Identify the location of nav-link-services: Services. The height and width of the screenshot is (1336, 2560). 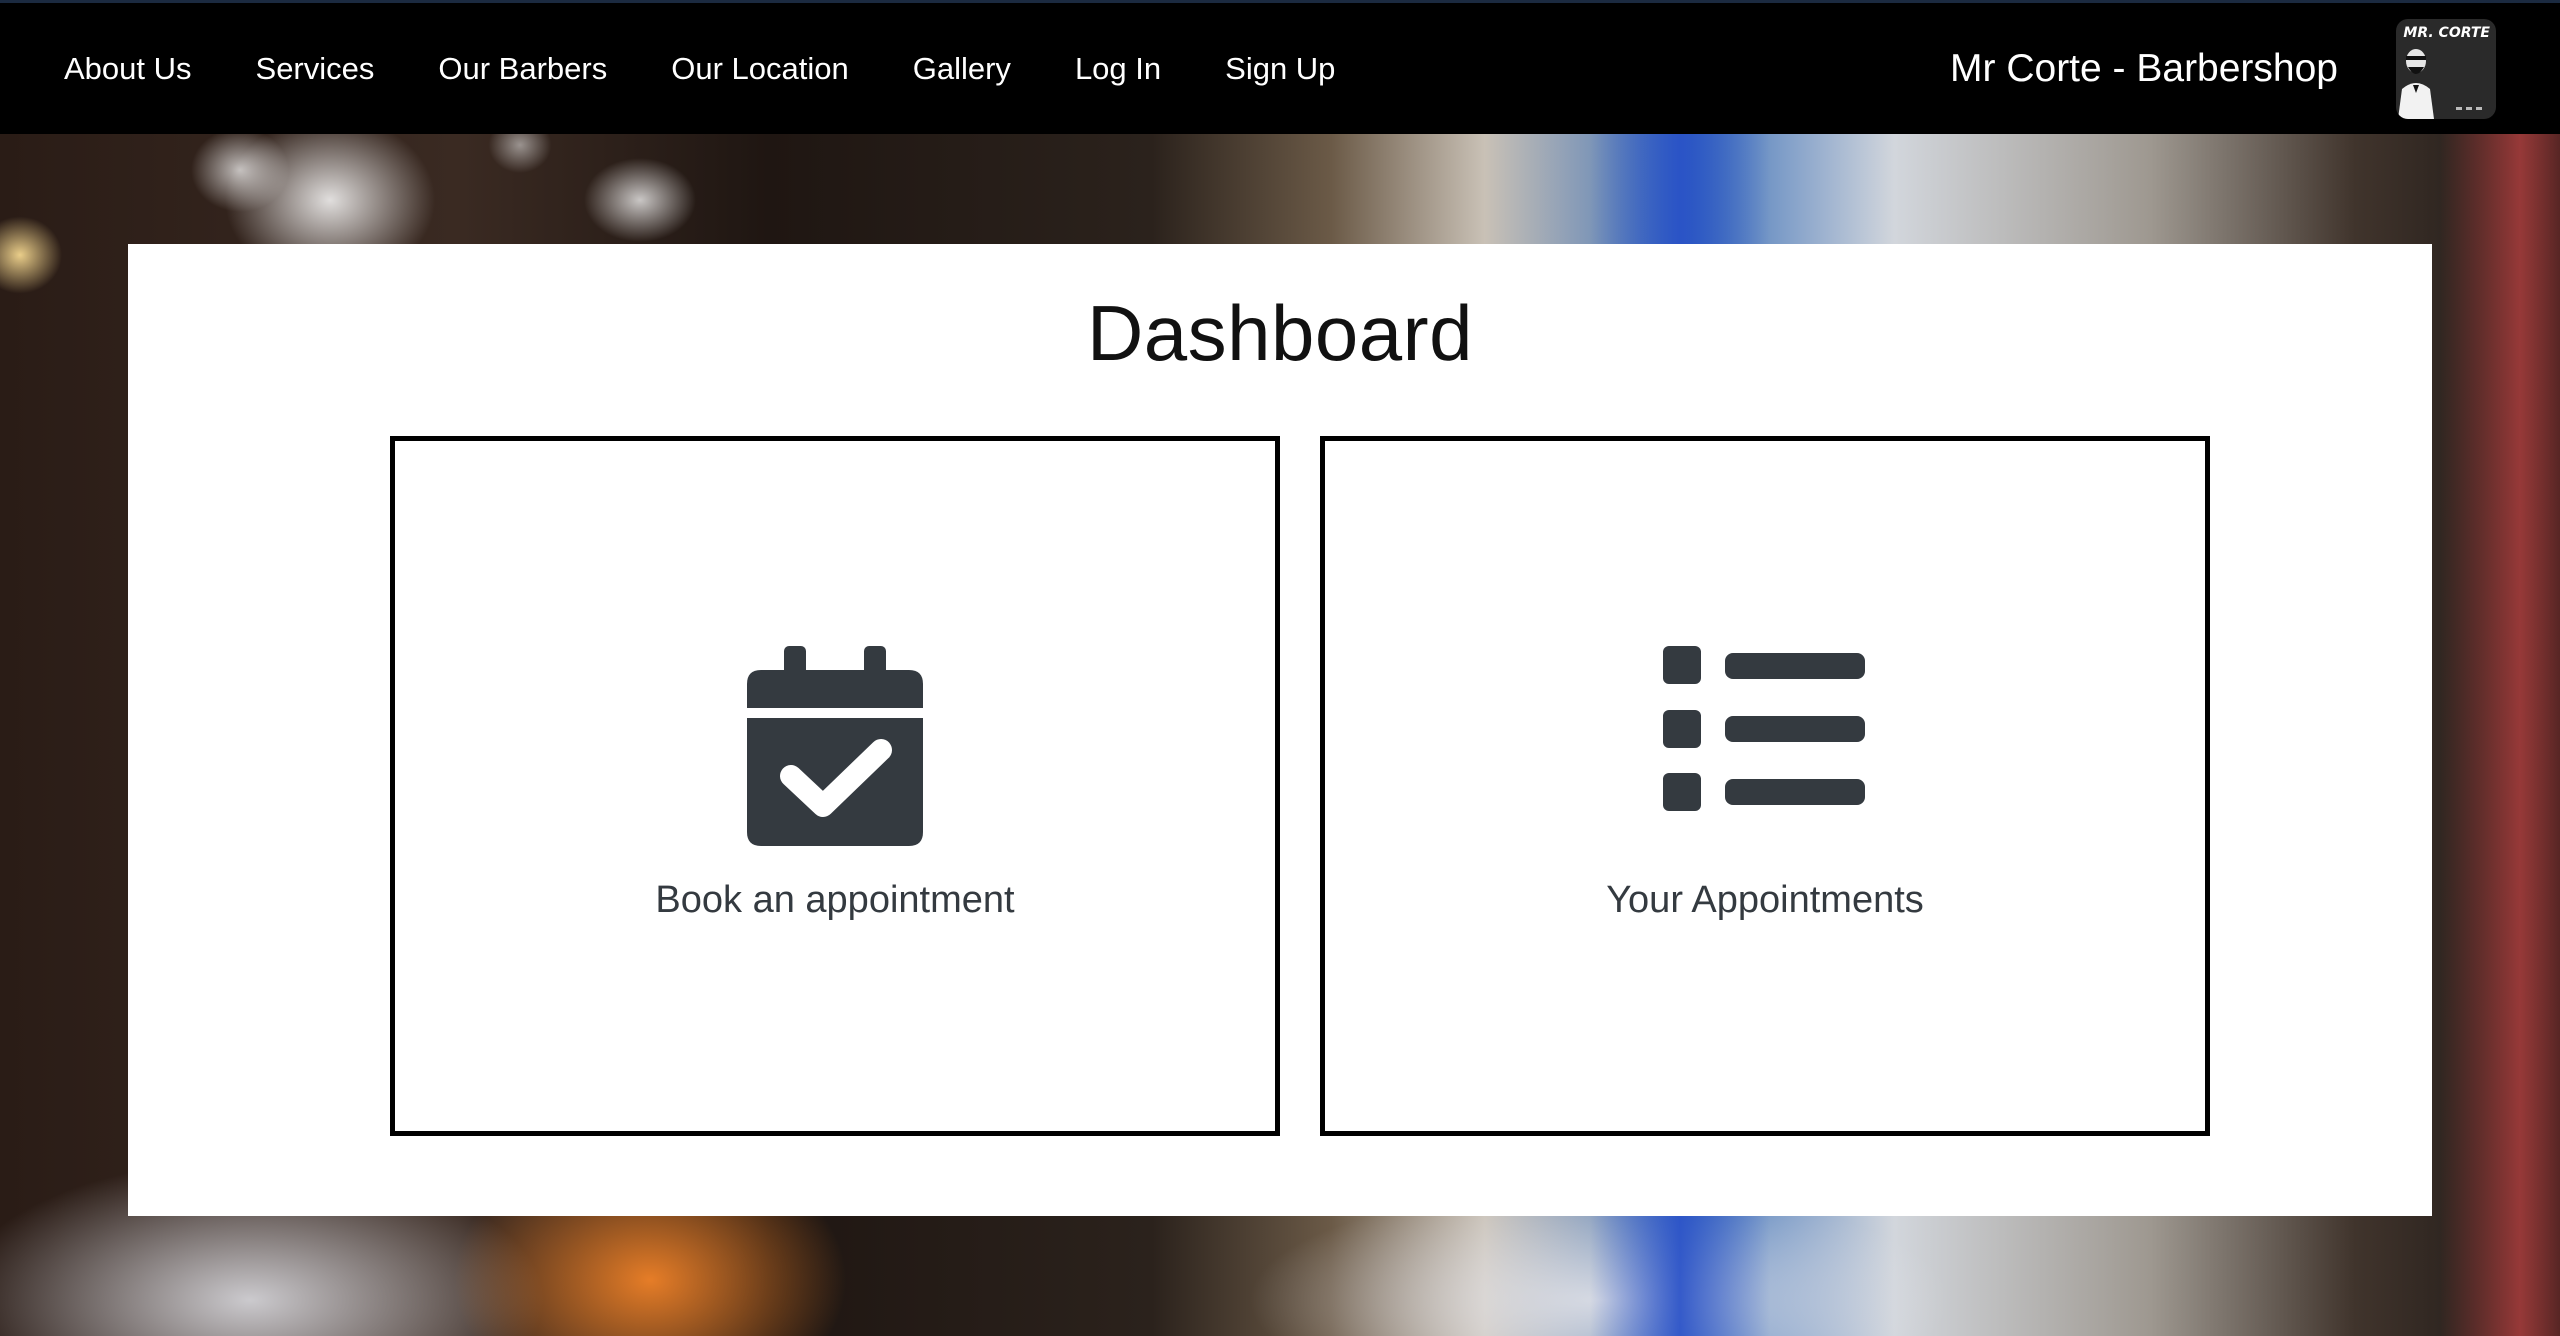
(315, 69).